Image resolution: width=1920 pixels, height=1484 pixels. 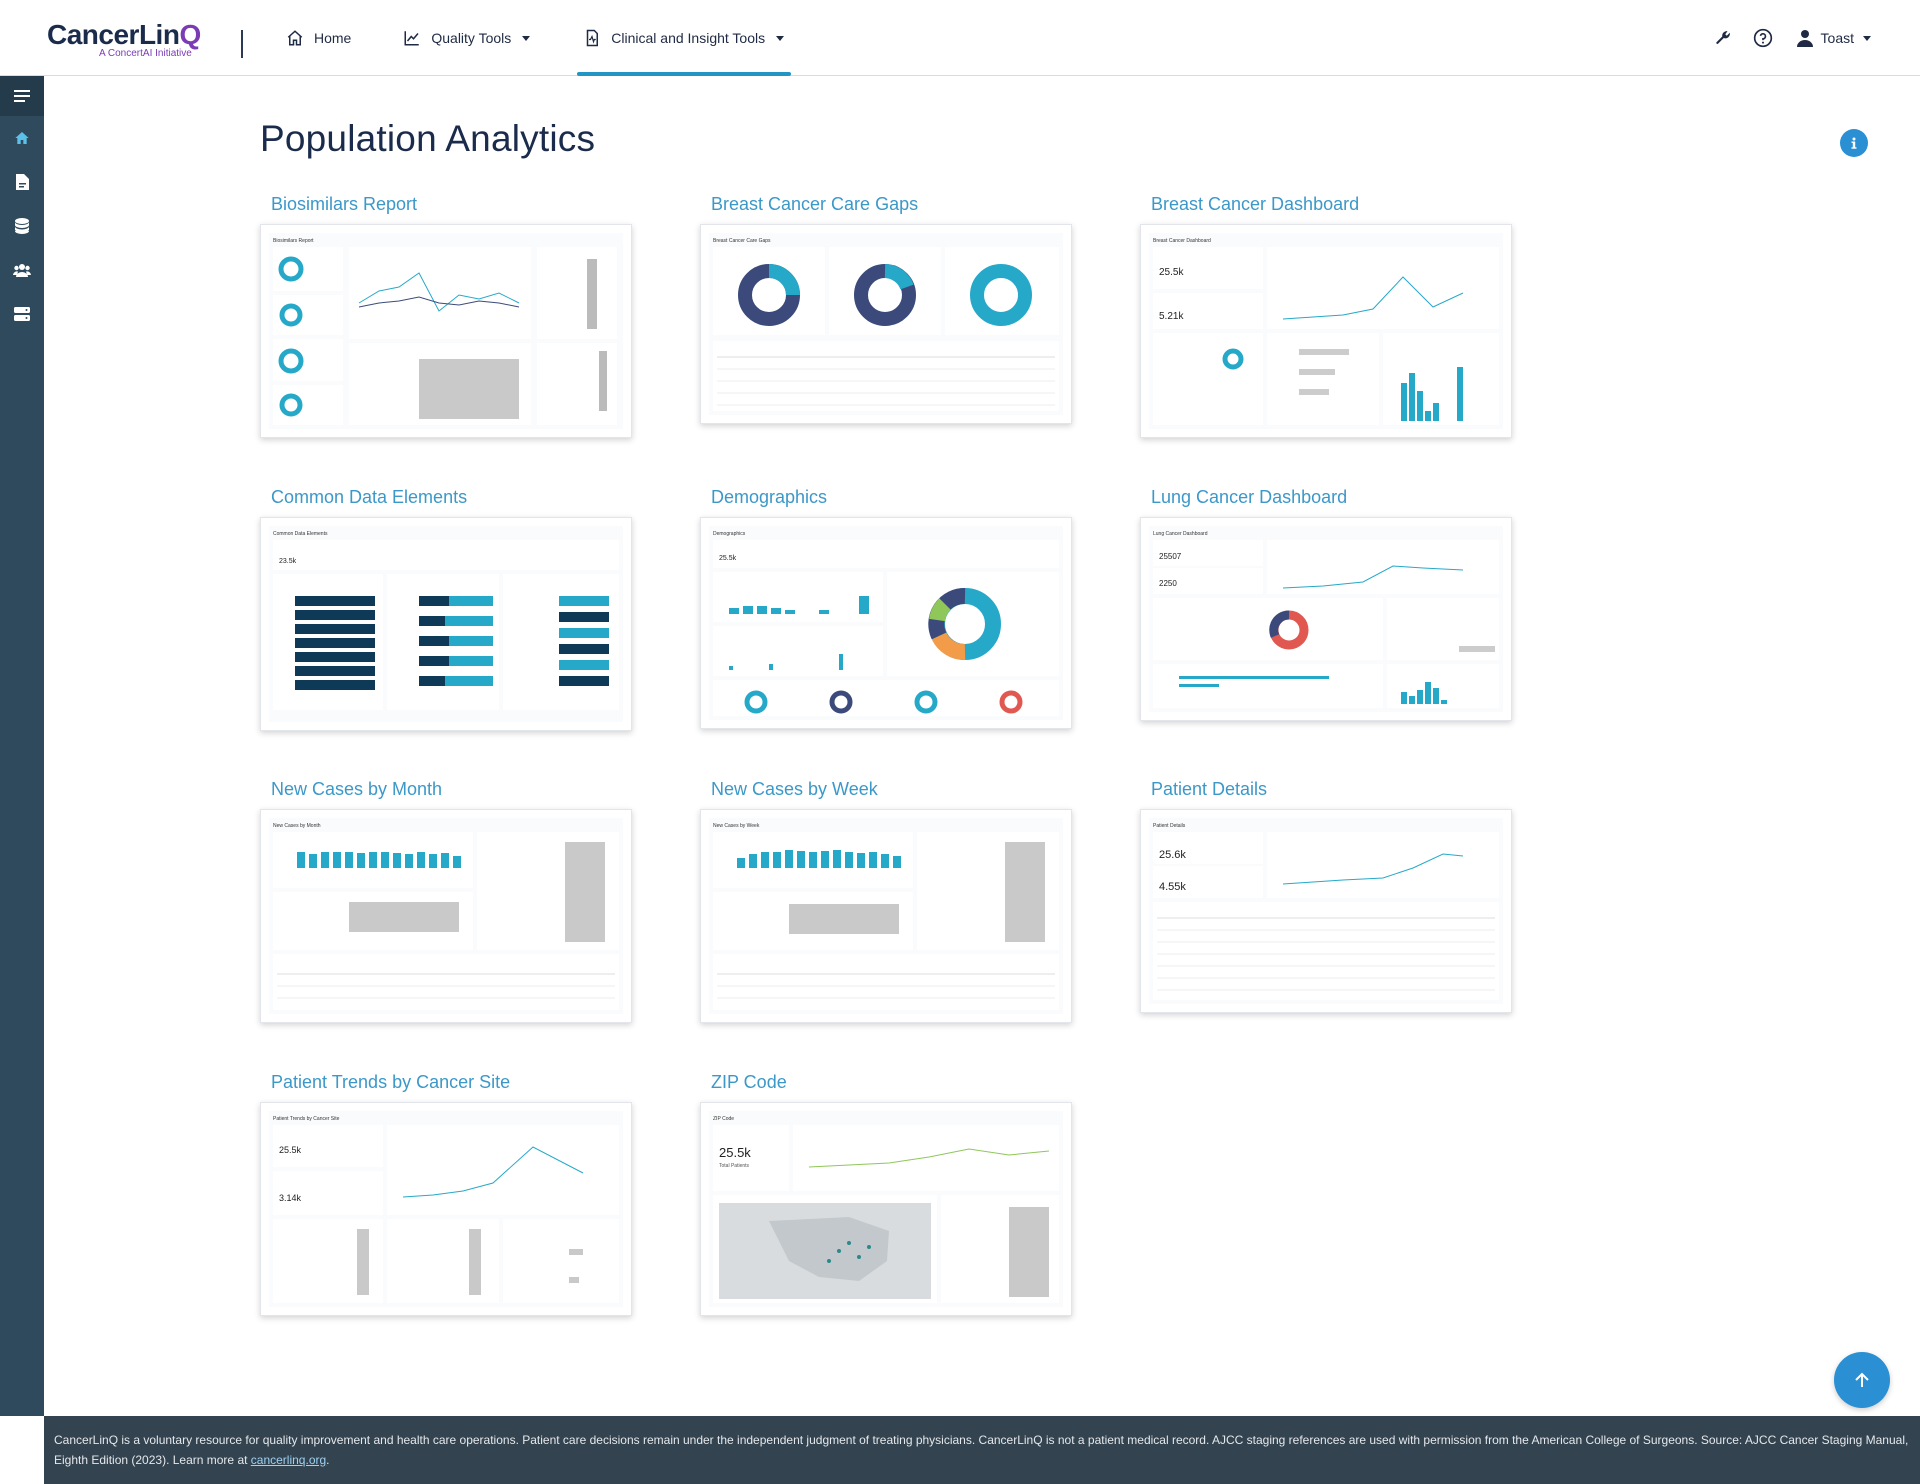 I want to click on thumb-title: Breast Cancer Dashboard, so click(x=1182, y=241).